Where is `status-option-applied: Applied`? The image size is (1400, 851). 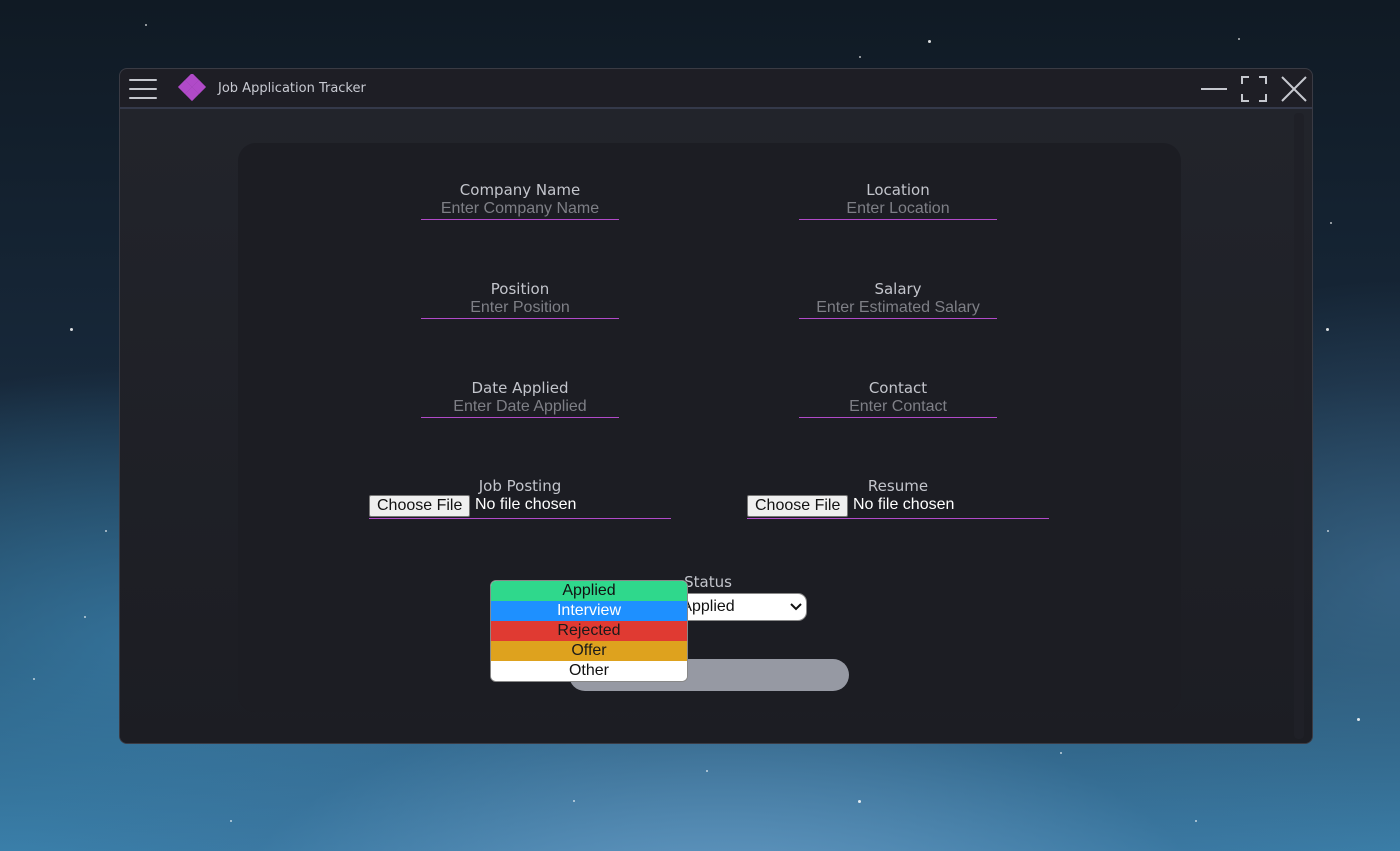
status-option-applied: Applied is located at coordinates (589, 591).